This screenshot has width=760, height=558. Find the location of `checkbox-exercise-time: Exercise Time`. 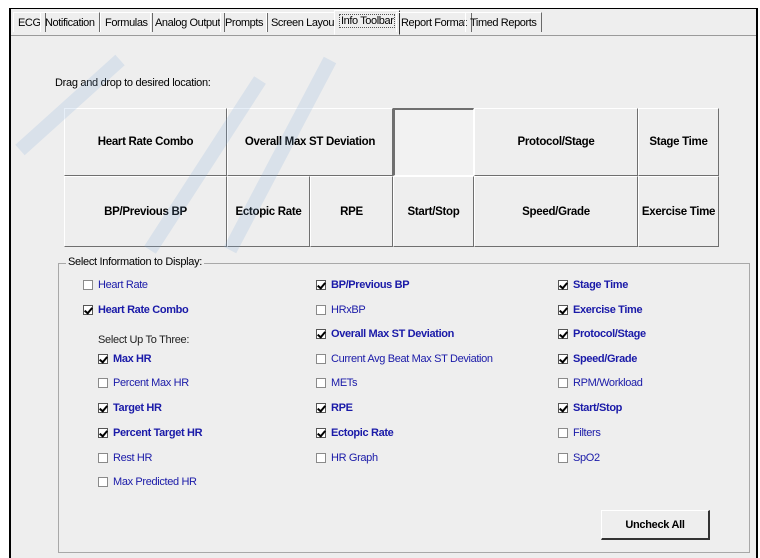

checkbox-exercise-time: Exercise Time is located at coordinates (600, 310).